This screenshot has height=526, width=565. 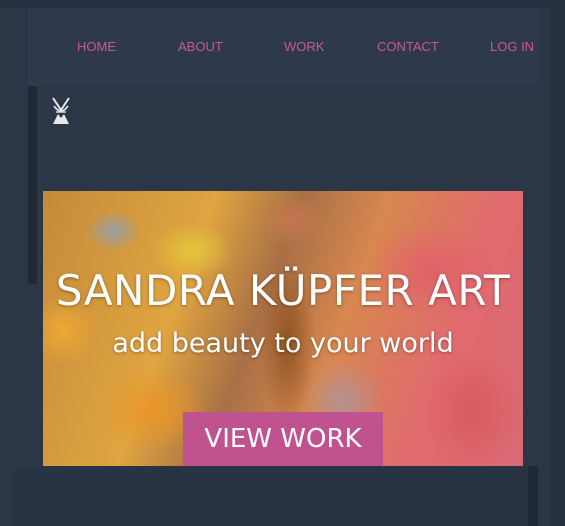 I want to click on top-edge, so click(x=282, y=4).